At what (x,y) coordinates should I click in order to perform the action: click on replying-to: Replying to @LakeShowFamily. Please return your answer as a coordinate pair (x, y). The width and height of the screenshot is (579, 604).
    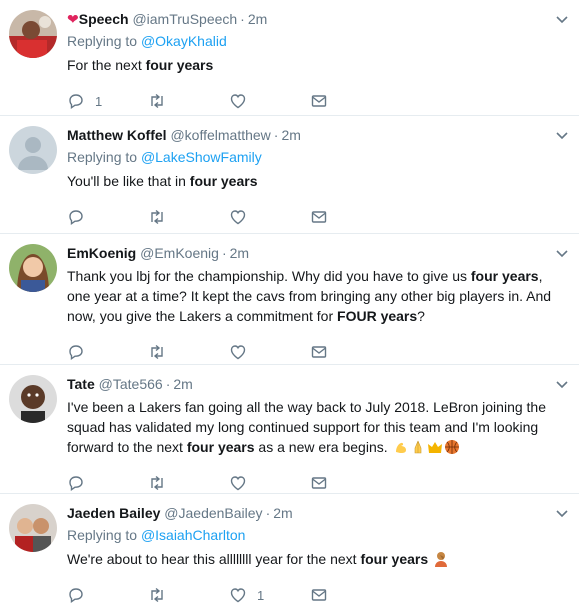
    Looking at the image, I should click on (317, 157).